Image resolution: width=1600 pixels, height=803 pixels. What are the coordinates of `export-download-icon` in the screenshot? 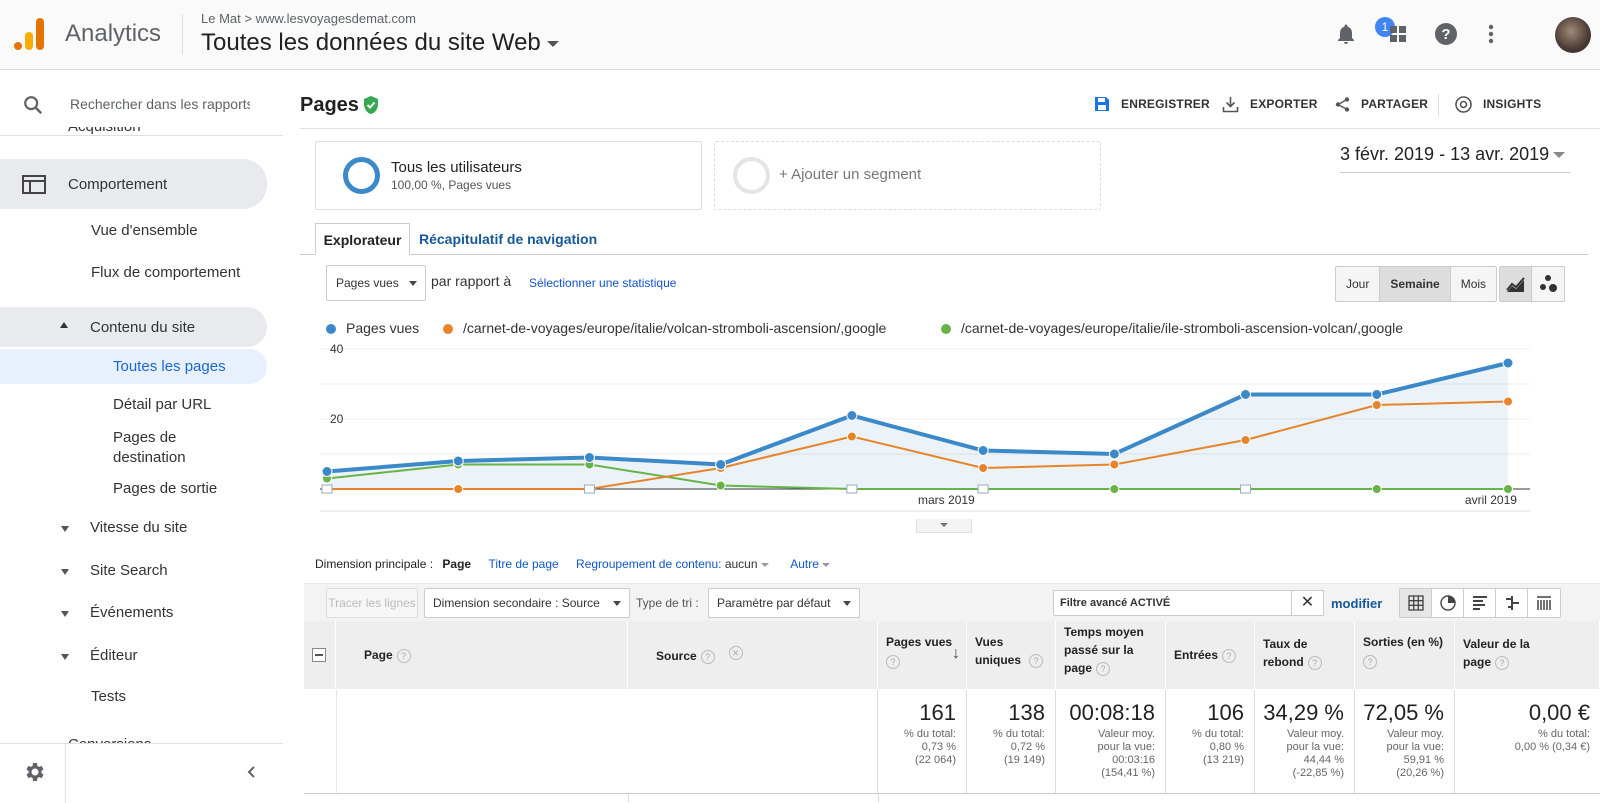 It's located at (1230, 105).